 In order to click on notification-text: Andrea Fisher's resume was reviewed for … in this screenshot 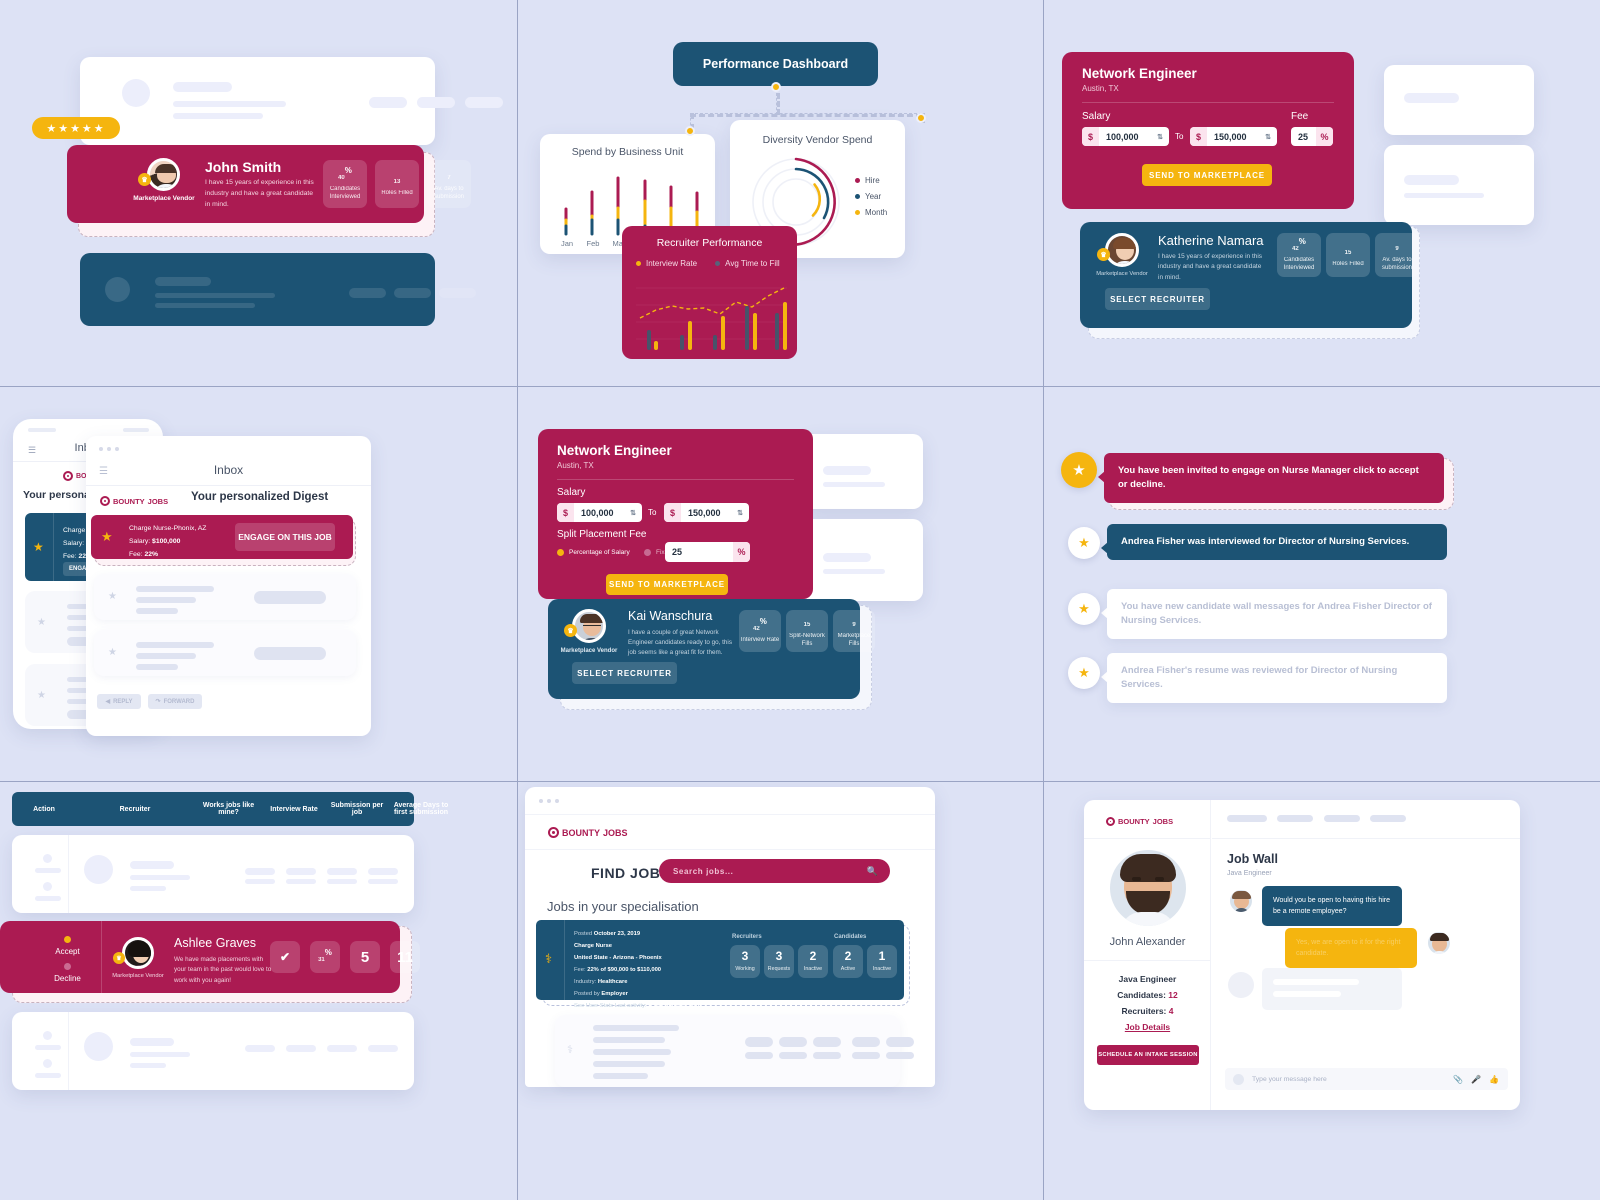, I will do `click(1259, 677)`.